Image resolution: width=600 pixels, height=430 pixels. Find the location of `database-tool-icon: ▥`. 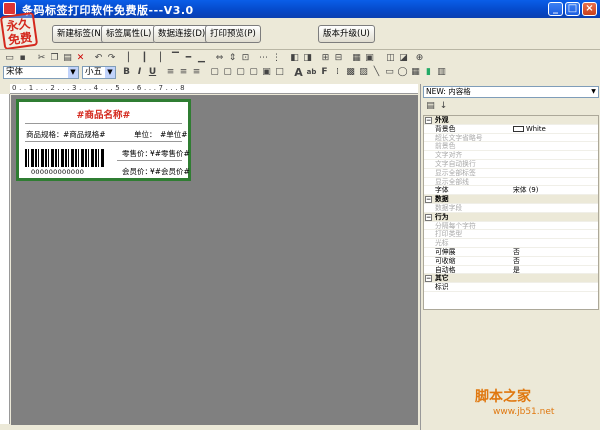

database-tool-icon: ▥ is located at coordinates (441, 72).